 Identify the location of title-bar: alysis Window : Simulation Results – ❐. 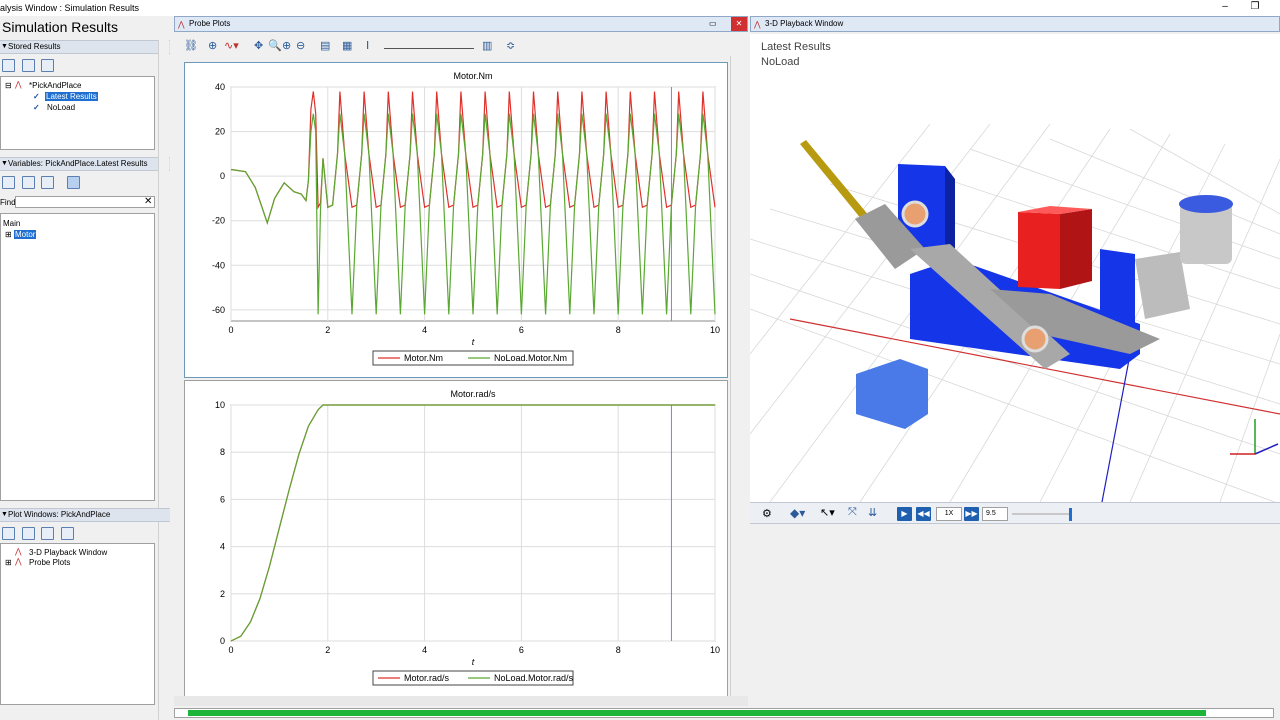
(640, 8).